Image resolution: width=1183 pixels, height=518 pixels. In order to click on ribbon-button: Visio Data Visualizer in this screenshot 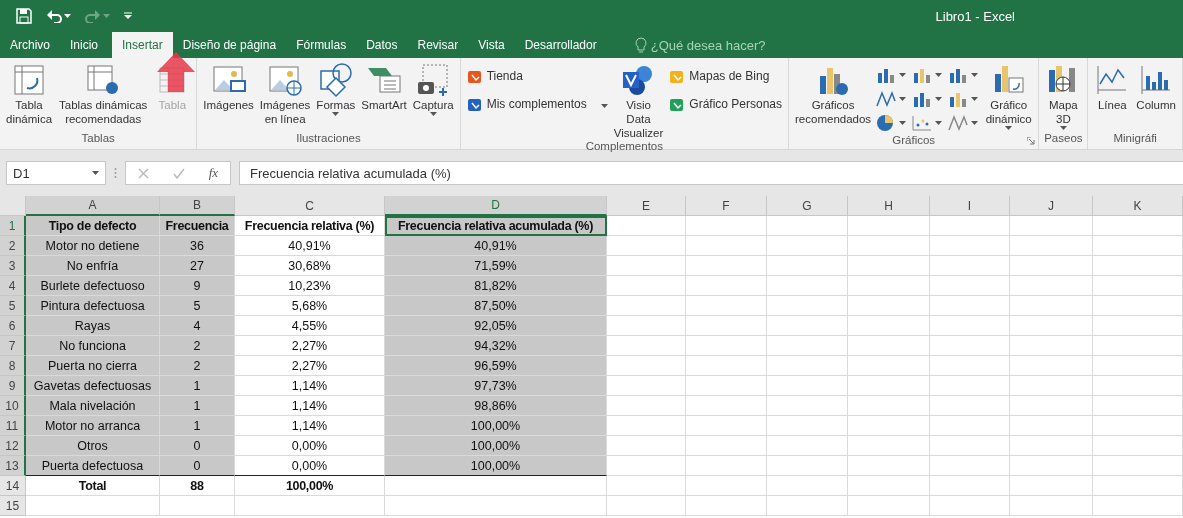, I will do `click(638, 99)`.